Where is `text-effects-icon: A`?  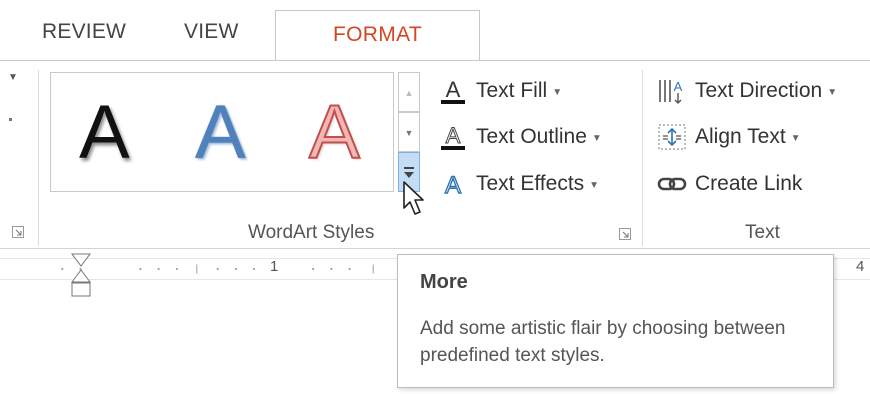 text-effects-icon: A is located at coordinates (452, 185).